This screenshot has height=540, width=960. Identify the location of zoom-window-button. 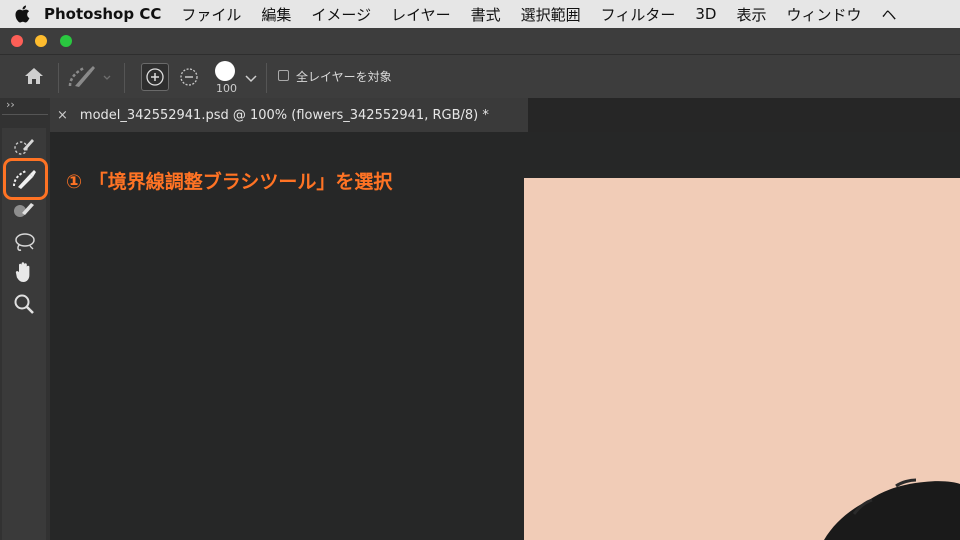
(66, 41).